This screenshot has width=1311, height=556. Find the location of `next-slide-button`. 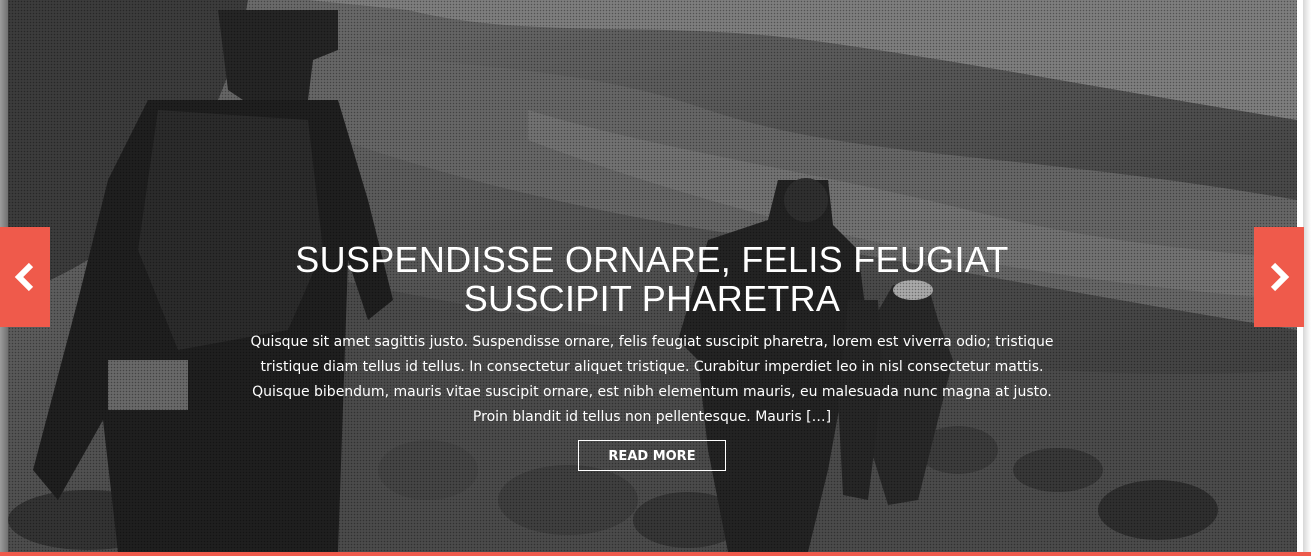

next-slide-button is located at coordinates (1279, 277).